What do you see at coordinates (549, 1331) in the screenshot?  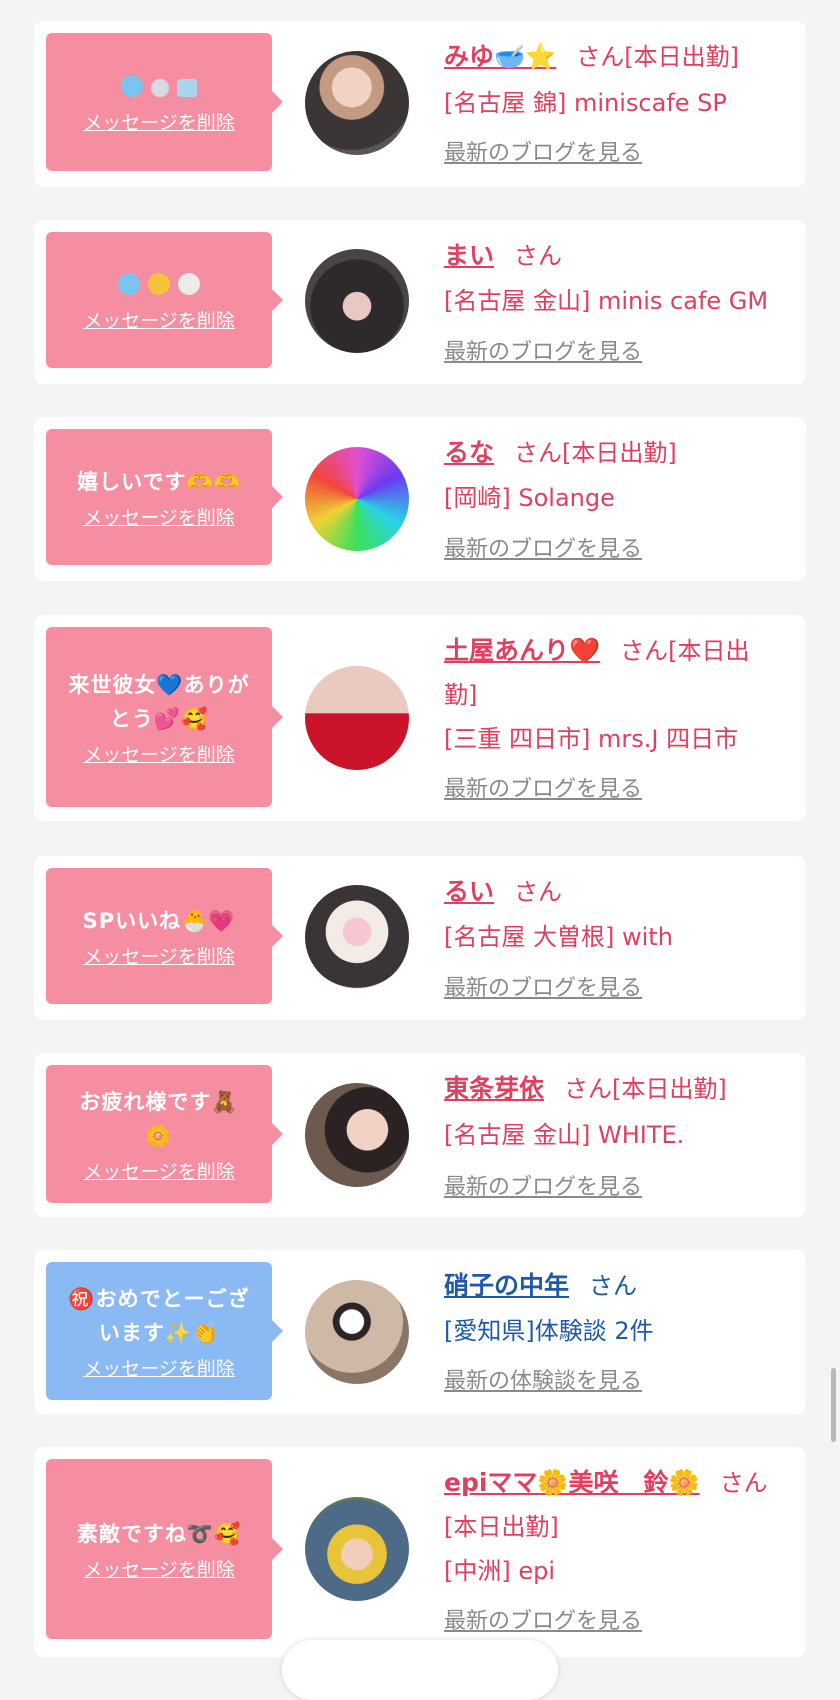 I see `review-count: [愛知県]体験談 2件` at bounding box center [549, 1331].